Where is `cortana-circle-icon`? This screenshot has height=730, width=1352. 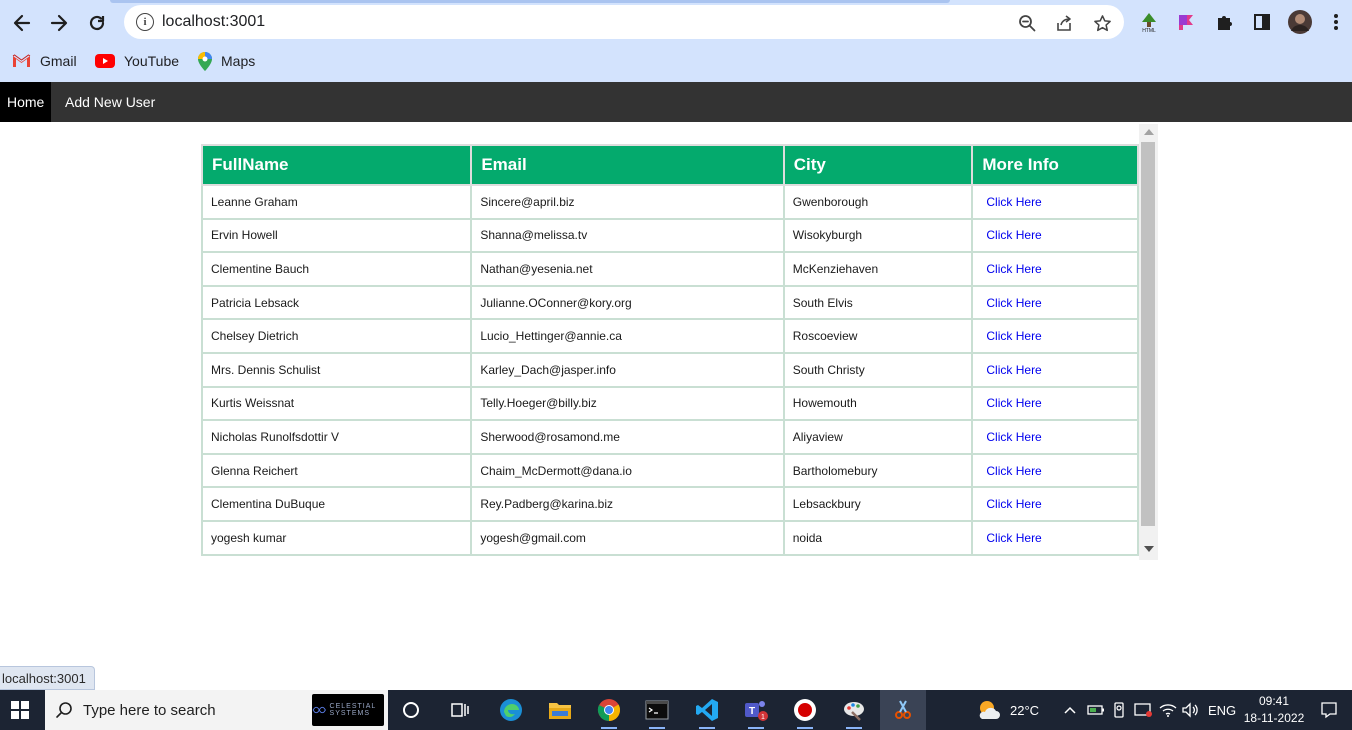
cortana-circle-icon is located at coordinates (411, 710).